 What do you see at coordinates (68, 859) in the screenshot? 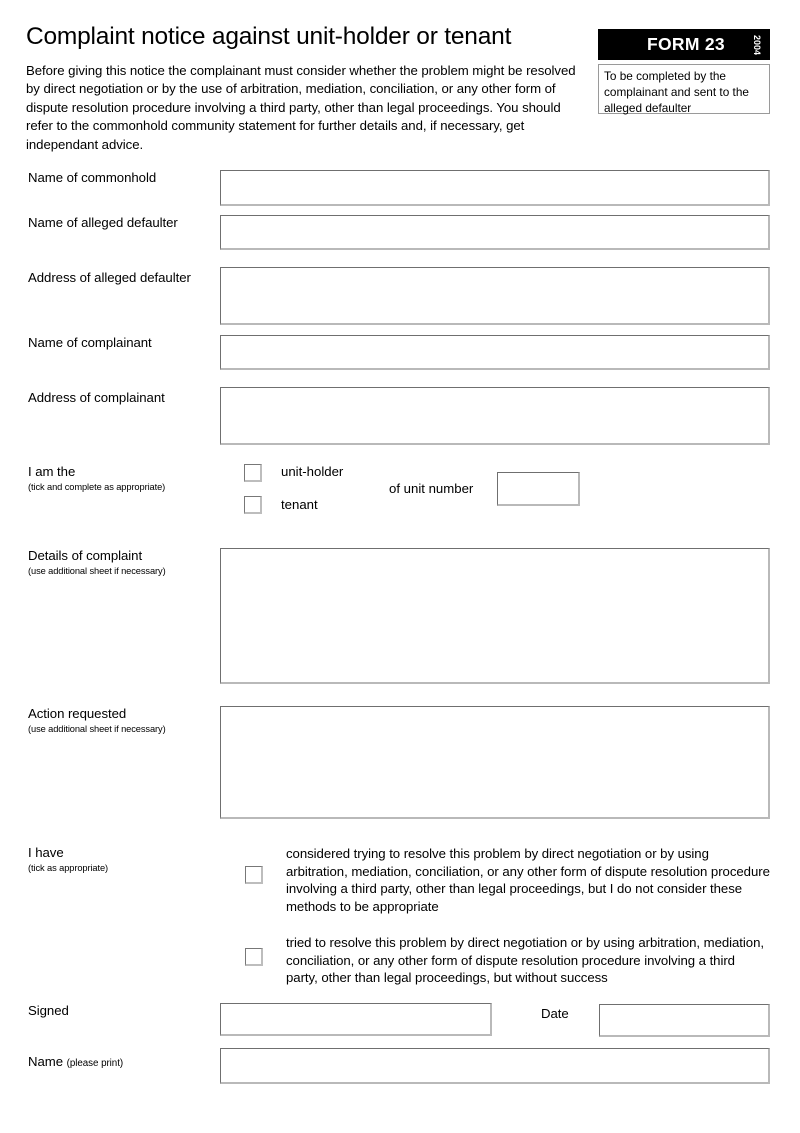
I see `label-i-have: I have (tick as appropriate)` at bounding box center [68, 859].